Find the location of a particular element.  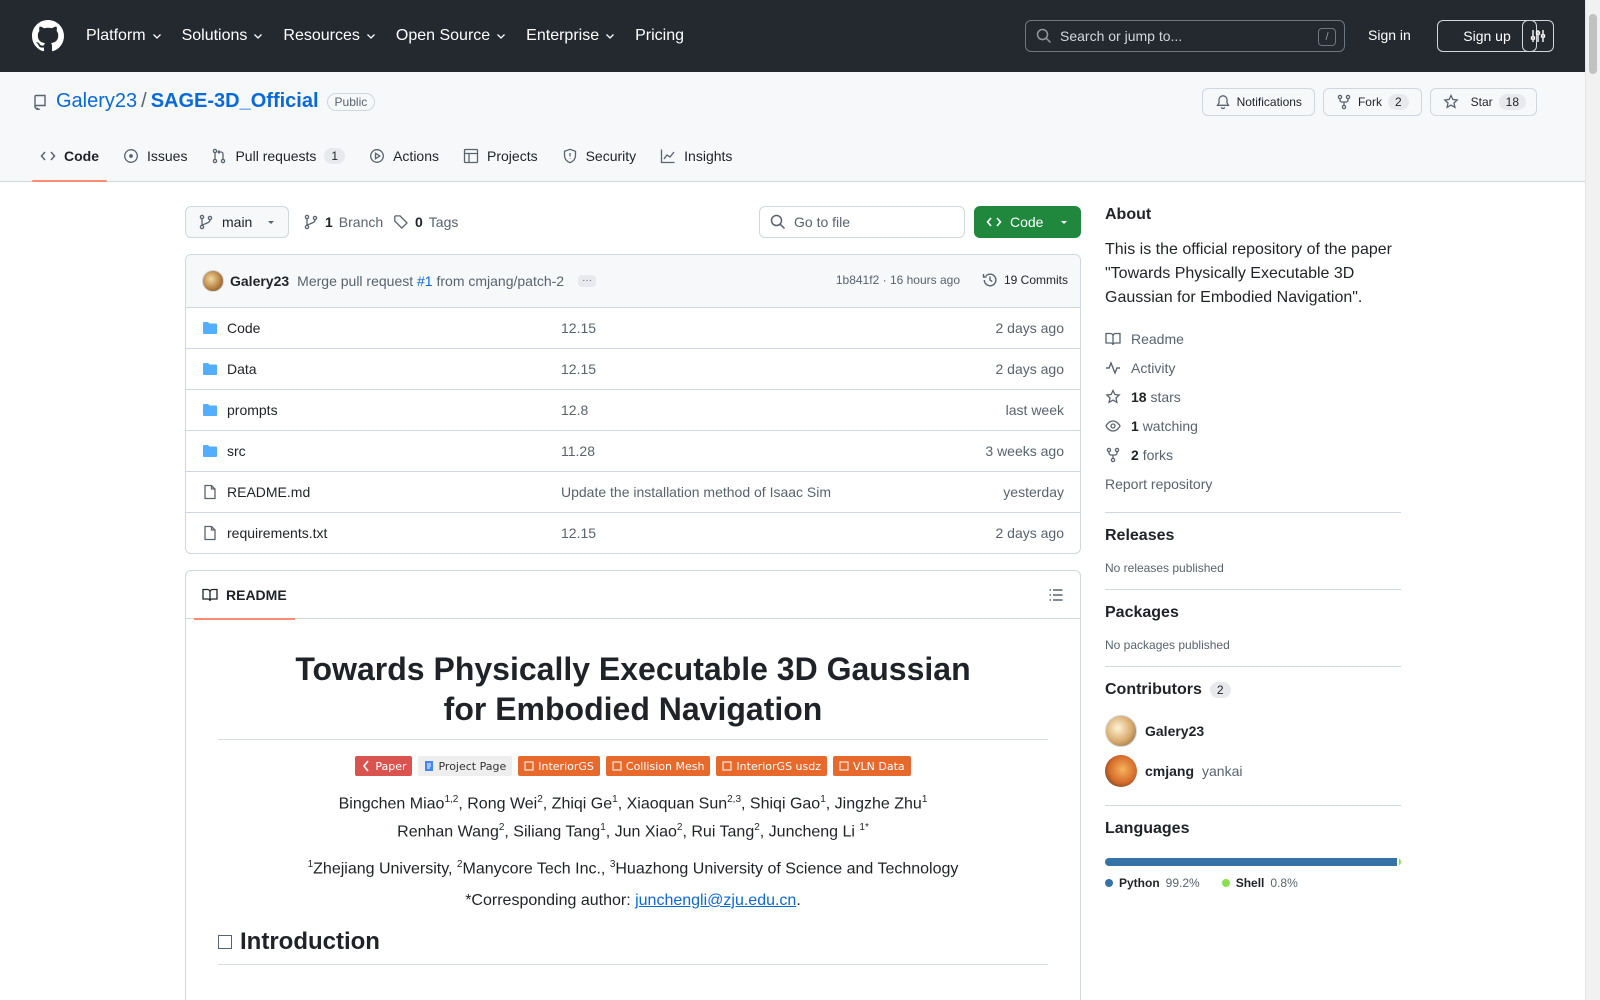

commit-history-link: 19 Commits is located at coordinates (1025, 280).